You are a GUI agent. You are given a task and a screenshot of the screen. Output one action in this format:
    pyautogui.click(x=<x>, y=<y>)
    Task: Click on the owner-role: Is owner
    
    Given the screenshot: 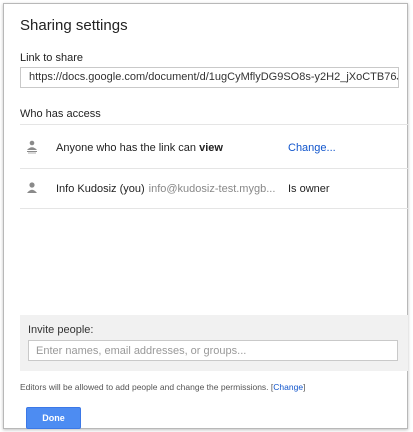 What is the action you would take?
    pyautogui.click(x=309, y=189)
    